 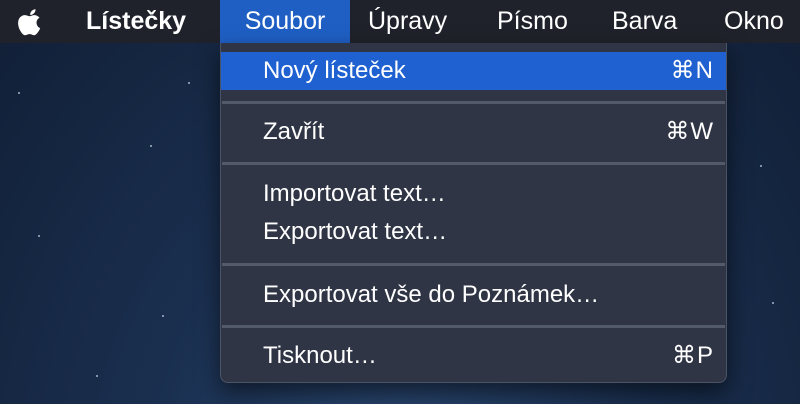 I want to click on menu-bar: Lístečky Soubor Úpravy Písmo Barva Okno, so click(x=400, y=21).